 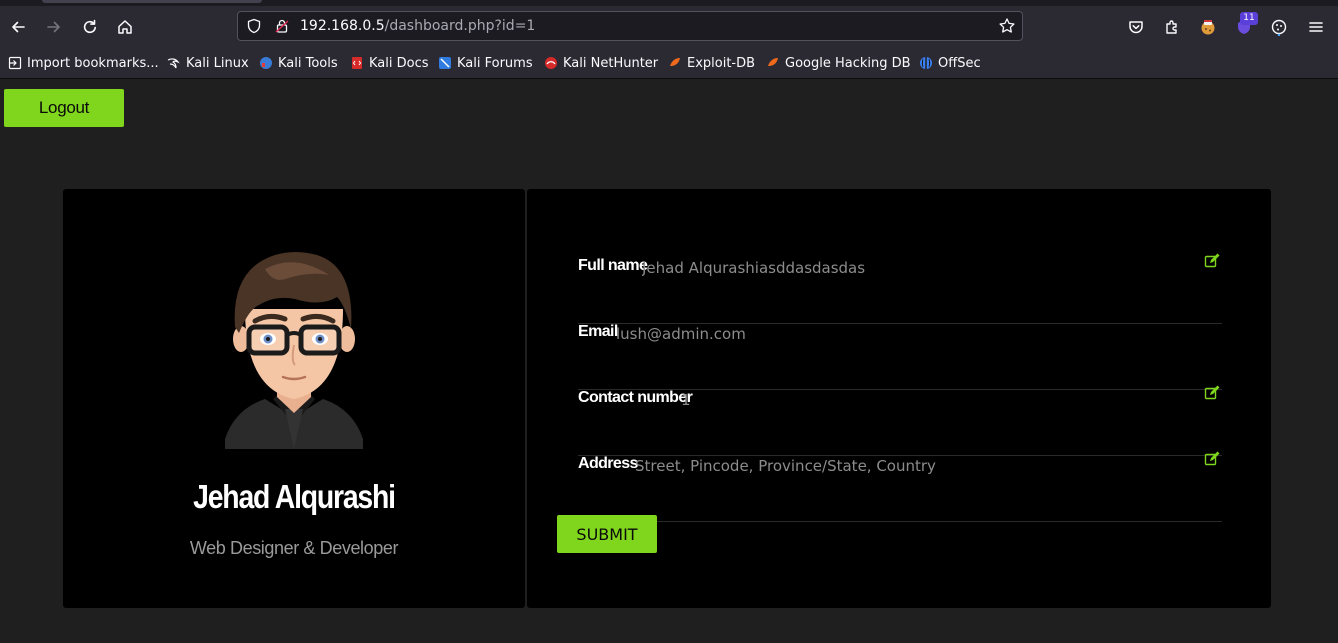 I want to click on cookie-extension-icon, so click(x=1208, y=27).